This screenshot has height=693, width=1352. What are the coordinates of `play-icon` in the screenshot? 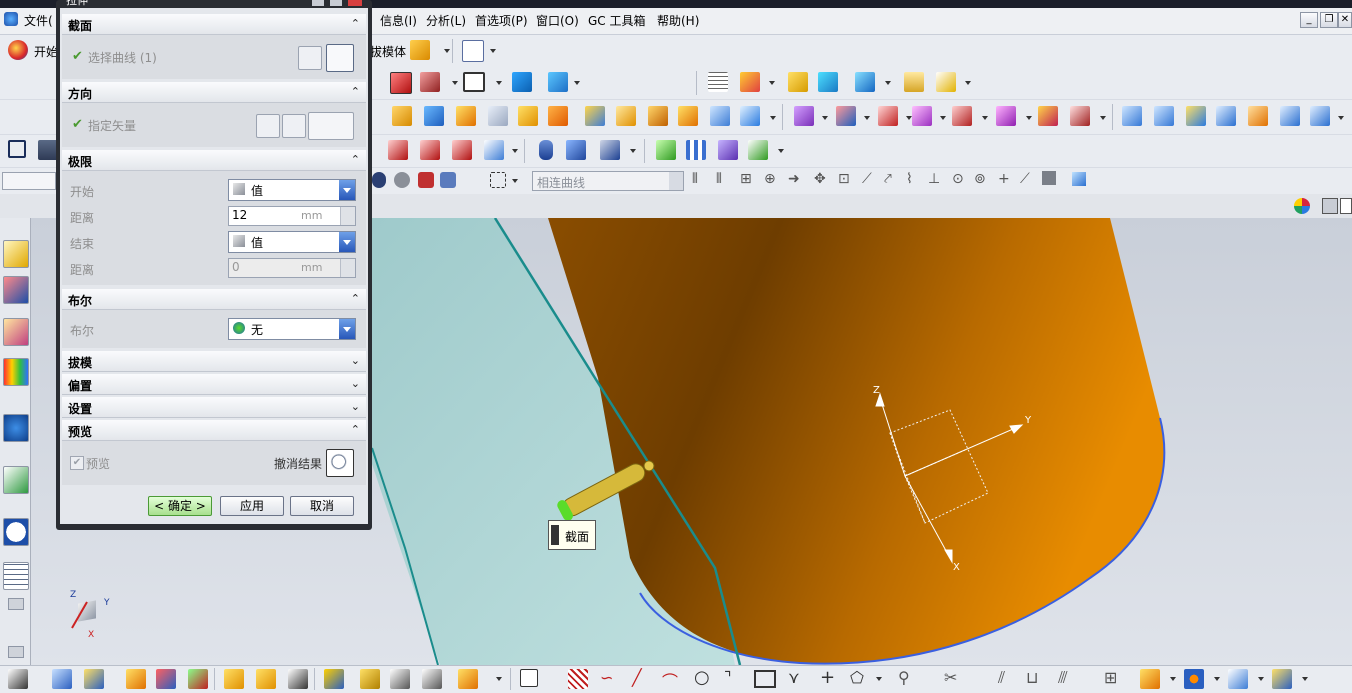 It's located at (865, 82).